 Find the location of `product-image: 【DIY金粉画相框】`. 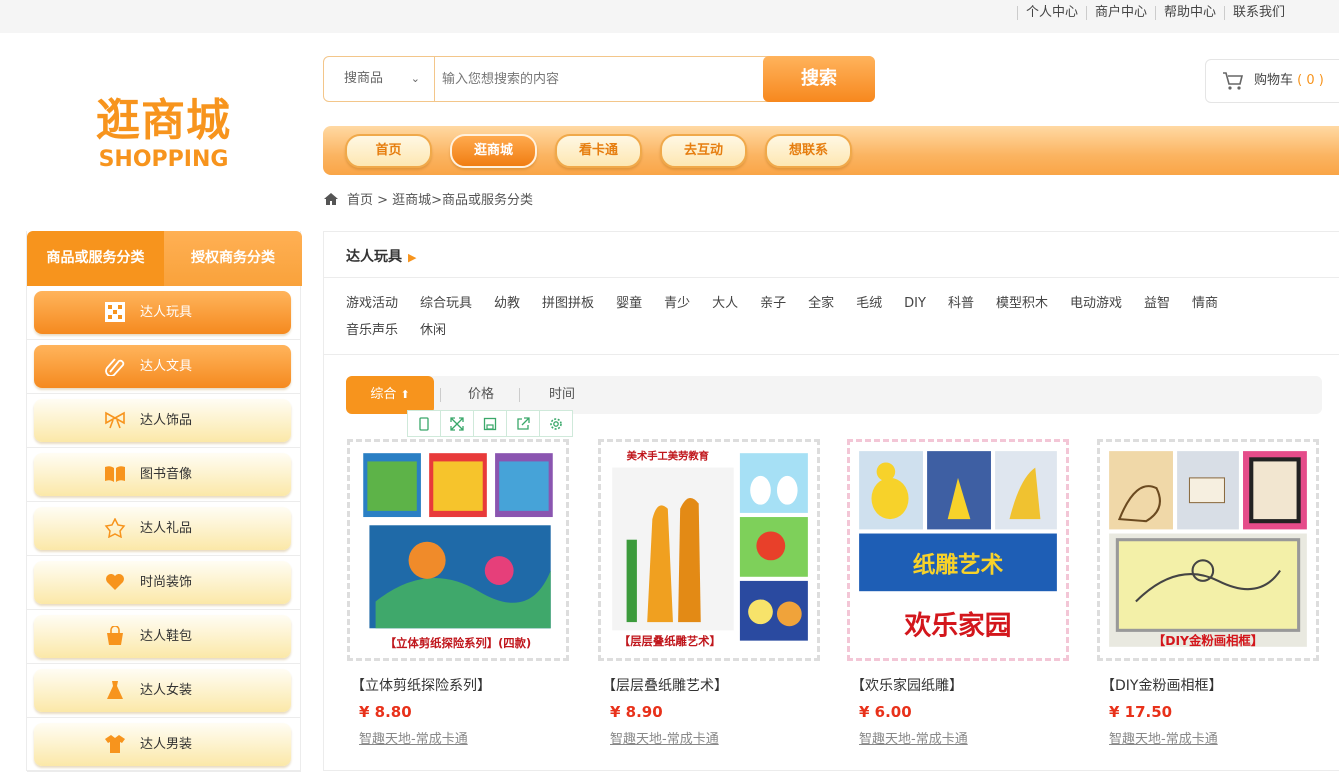

product-image: 【DIY金粉画相框】 is located at coordinates (1208, 550).